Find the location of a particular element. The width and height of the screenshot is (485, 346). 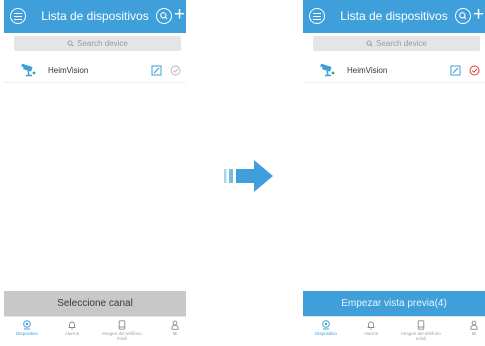

select-channel-button: Seleccione canal is located at coordinates (95, 303).